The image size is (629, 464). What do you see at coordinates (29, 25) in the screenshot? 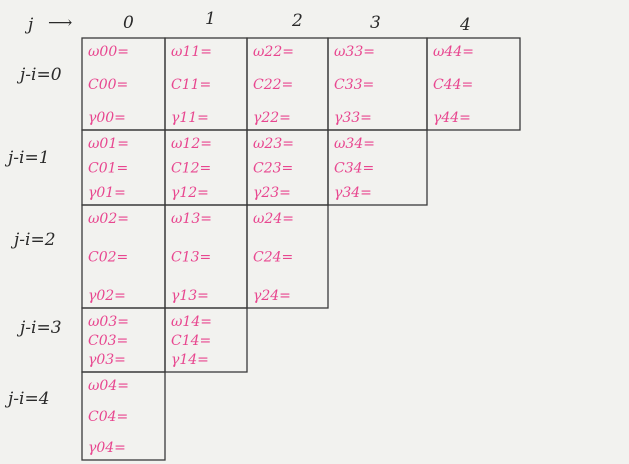
I see `j-axis-label: j` at bounding box center [29, 25].